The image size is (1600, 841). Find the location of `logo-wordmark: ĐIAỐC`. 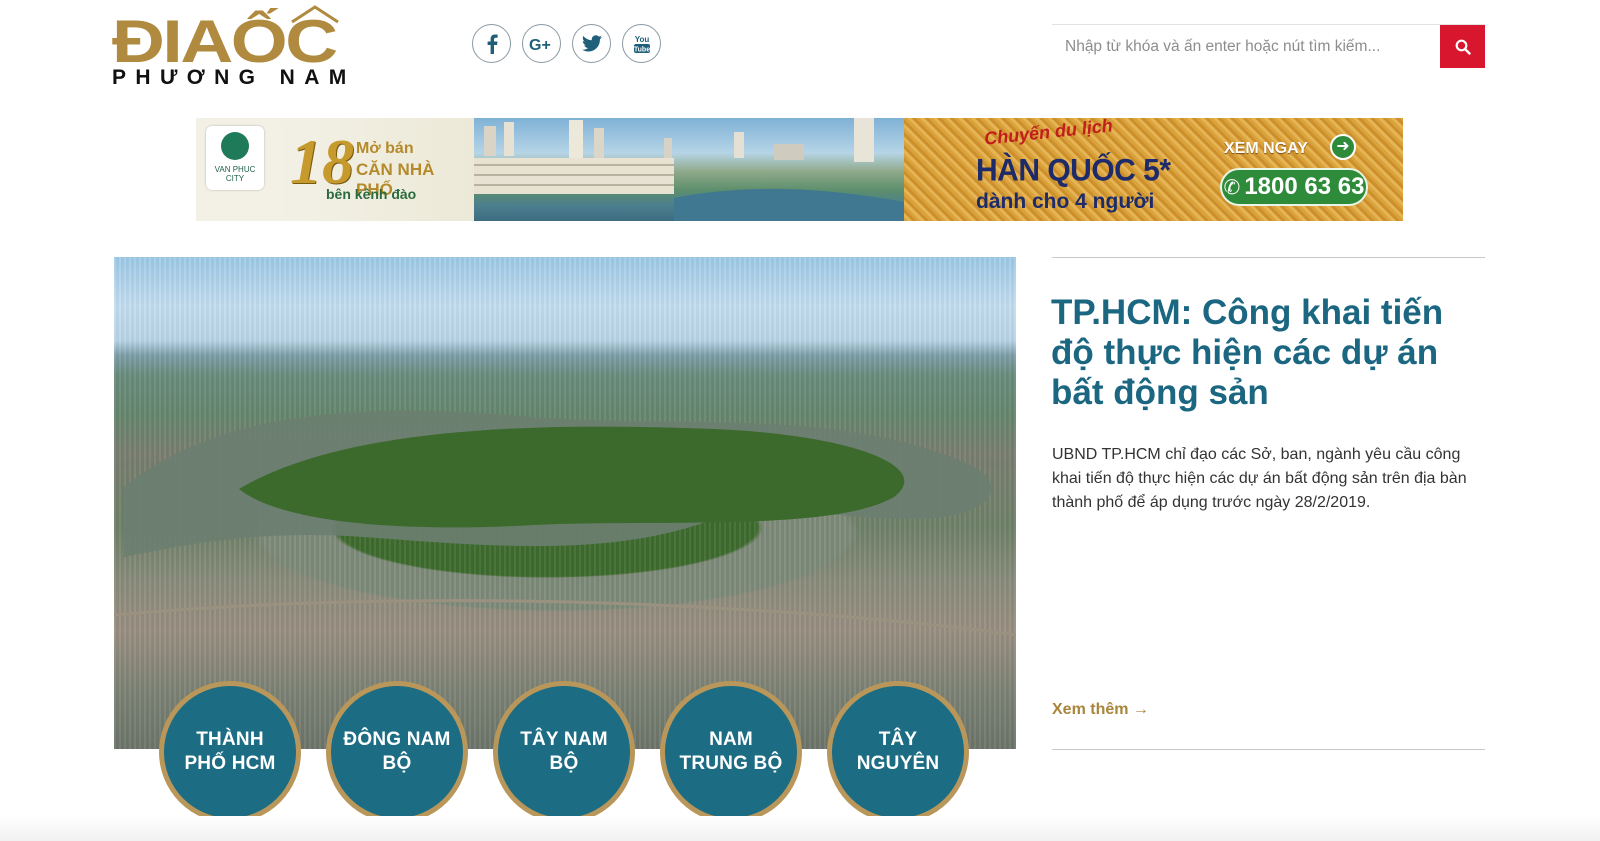

logo-wordmark: ĐIAỐC is located at coordinates (225, 41).